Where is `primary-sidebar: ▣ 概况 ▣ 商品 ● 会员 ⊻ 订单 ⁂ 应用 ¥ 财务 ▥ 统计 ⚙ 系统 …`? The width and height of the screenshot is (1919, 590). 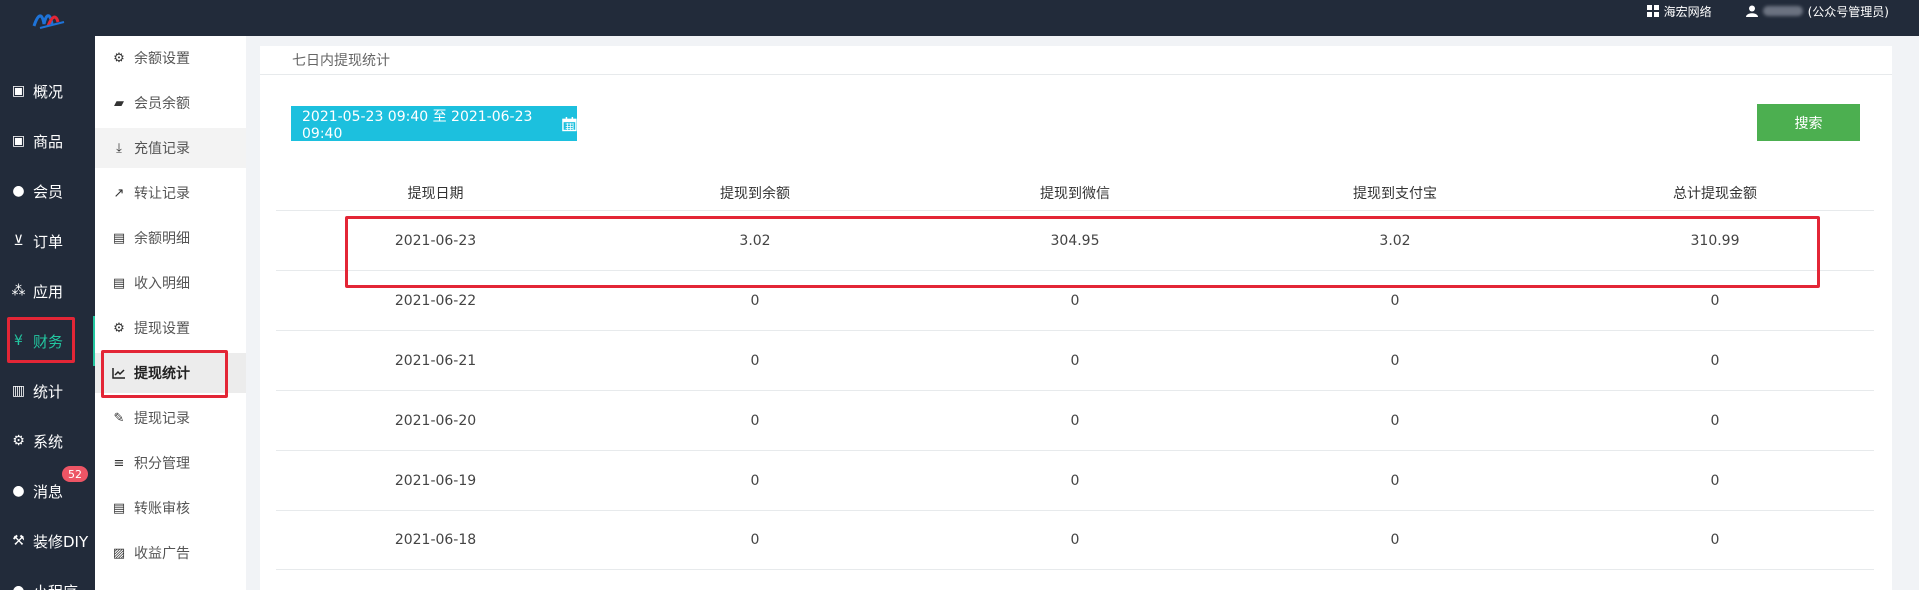 primary-sidebar: ▣ 概况 ▣ 商品 ● 会员 ⊻ 订单 ⁂ 应用 ¥ 财务 ▥ 统计 ⚙ 系统 … is located at coordinates (48, 313).